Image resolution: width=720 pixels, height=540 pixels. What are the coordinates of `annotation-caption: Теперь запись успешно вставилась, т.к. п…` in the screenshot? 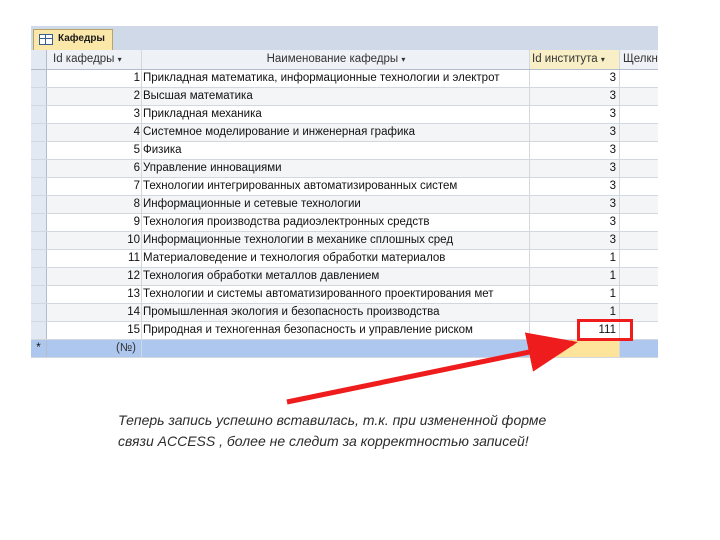 It's located at (332, 430).